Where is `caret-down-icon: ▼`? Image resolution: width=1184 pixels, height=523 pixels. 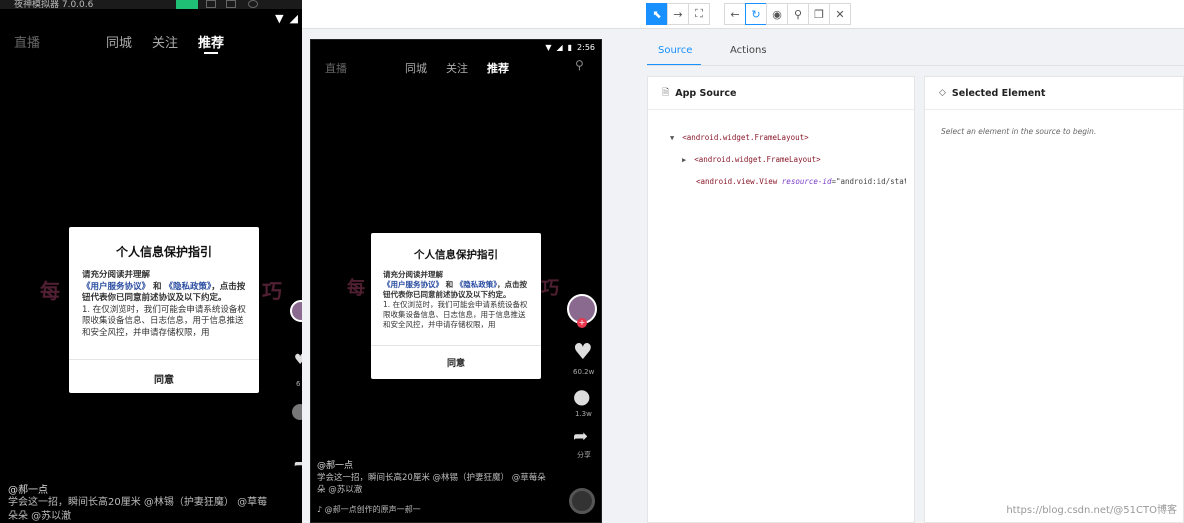 caret-down-icon: ▼ is located at coordinates (672, 138).